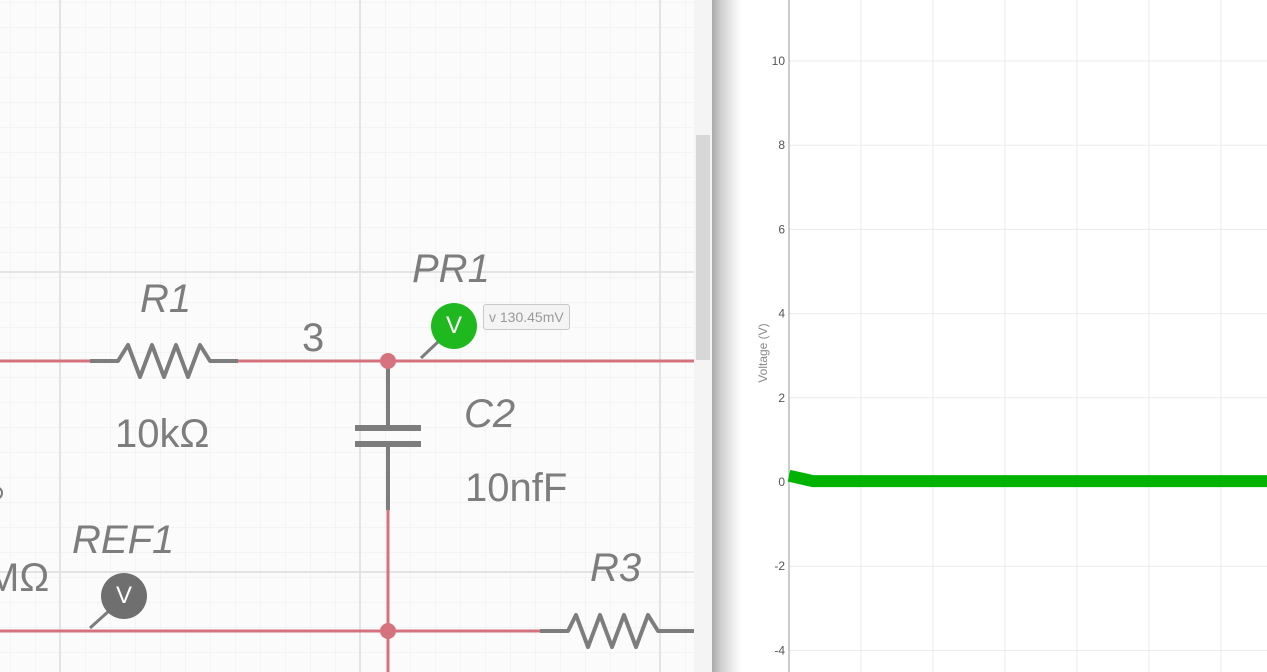  Describe the element at coordinates (779, 650) in the screenshot. I see `y-tick-label: -4` at that location.